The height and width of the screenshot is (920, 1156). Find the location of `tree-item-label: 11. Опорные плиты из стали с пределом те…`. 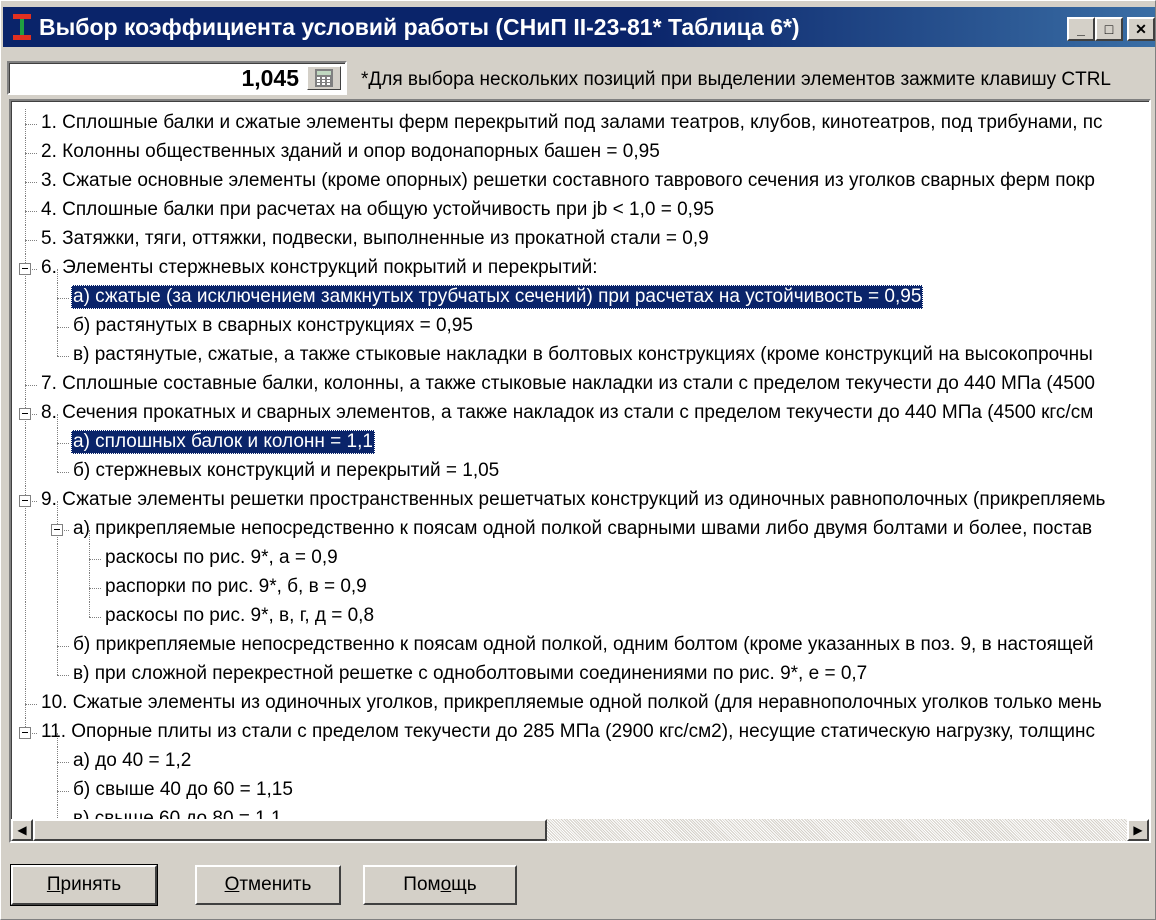

tree-item-label: 11. Опорные плиты из стали с пределом те… is located at coordinates (568, 731).